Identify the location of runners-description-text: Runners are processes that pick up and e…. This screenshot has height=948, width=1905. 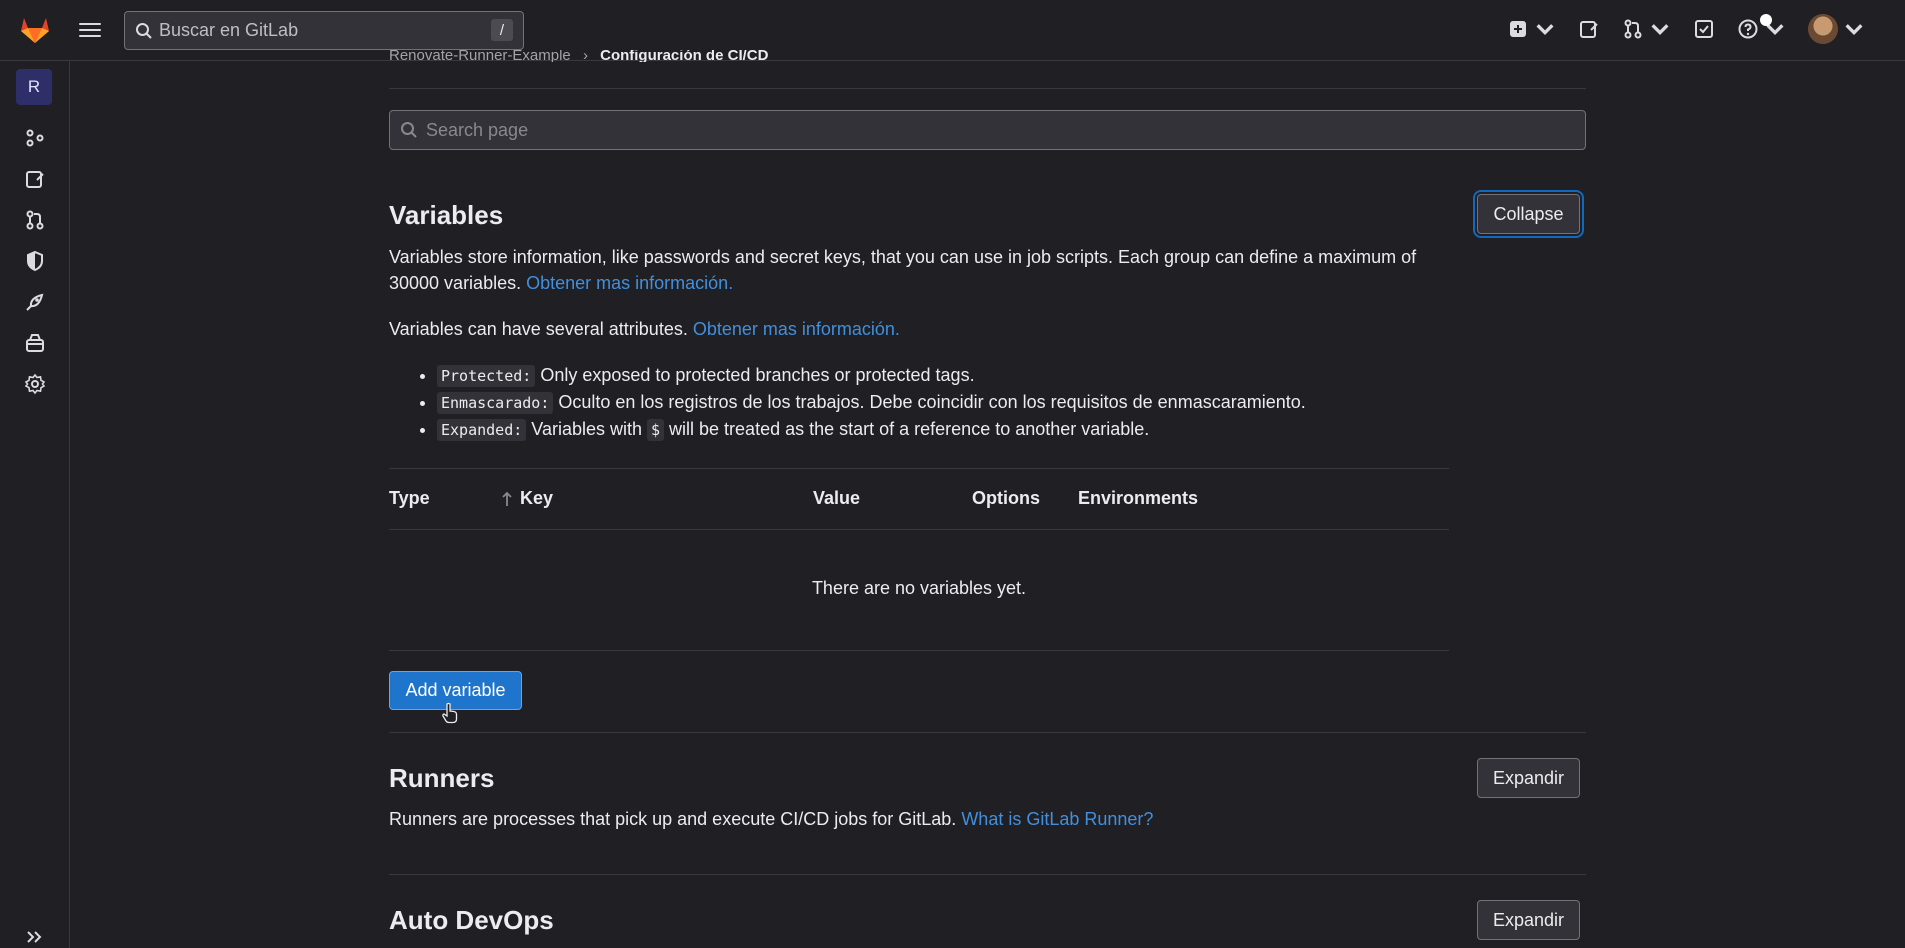
(673, 819).